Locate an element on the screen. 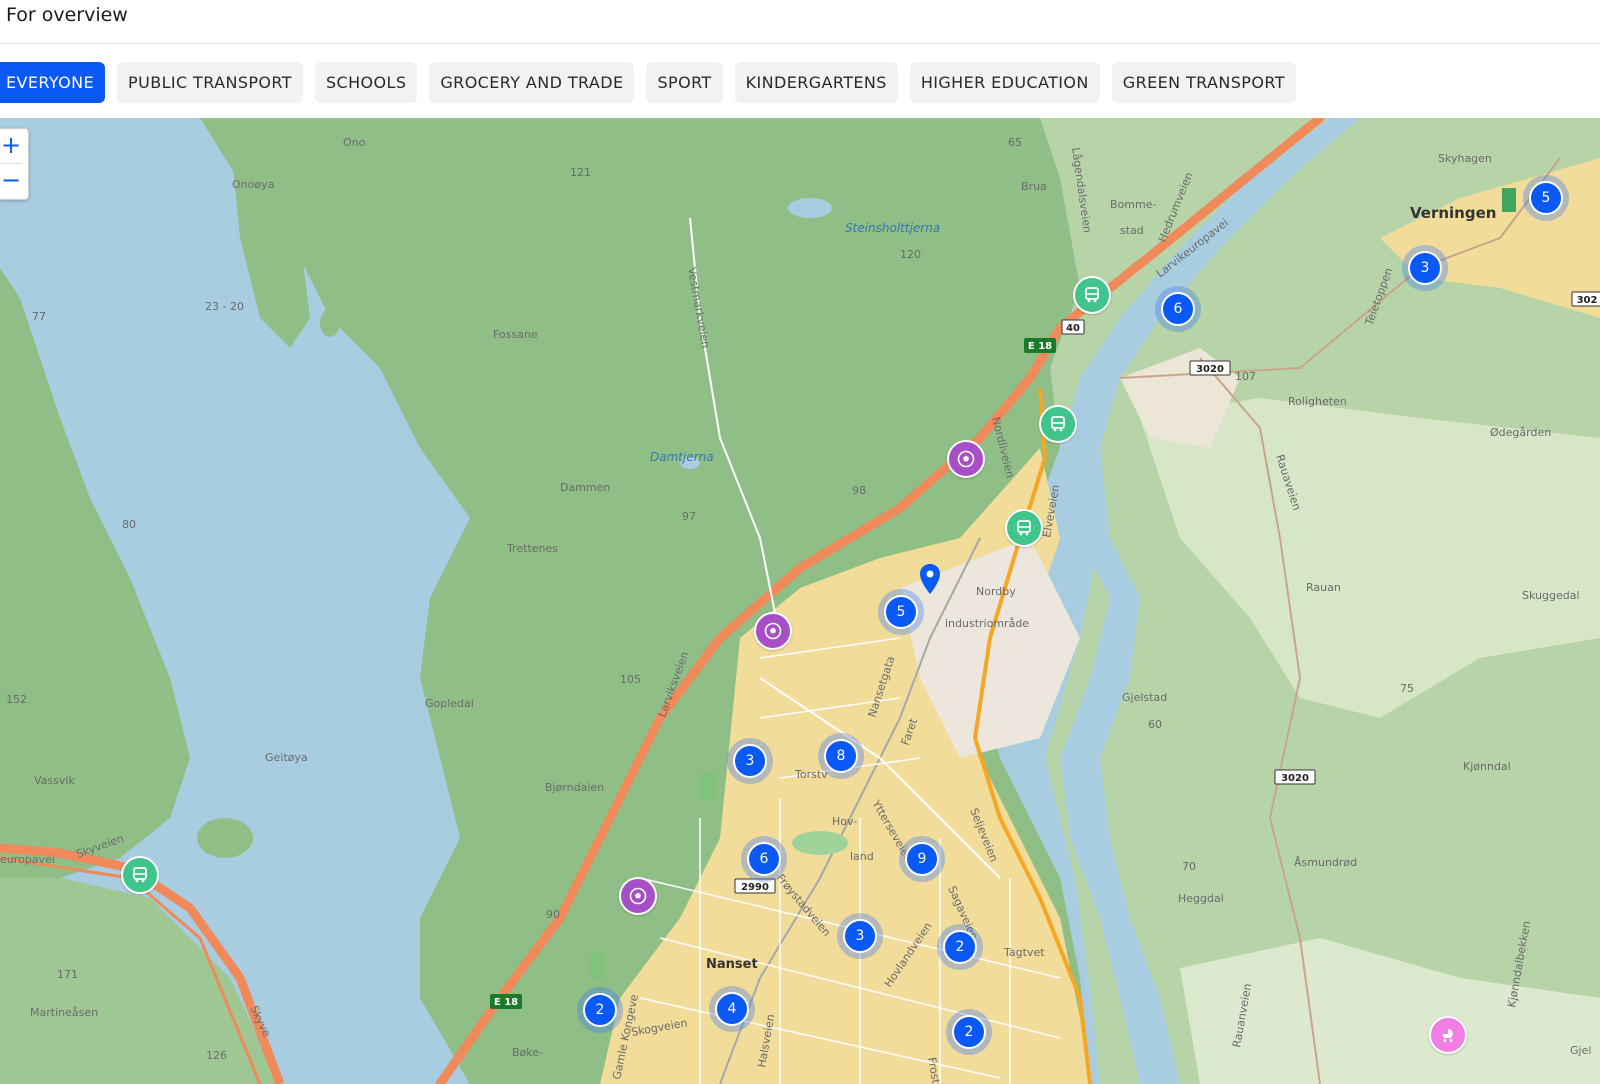  elevation-label: 65 is located at coordinates (1015, 142).